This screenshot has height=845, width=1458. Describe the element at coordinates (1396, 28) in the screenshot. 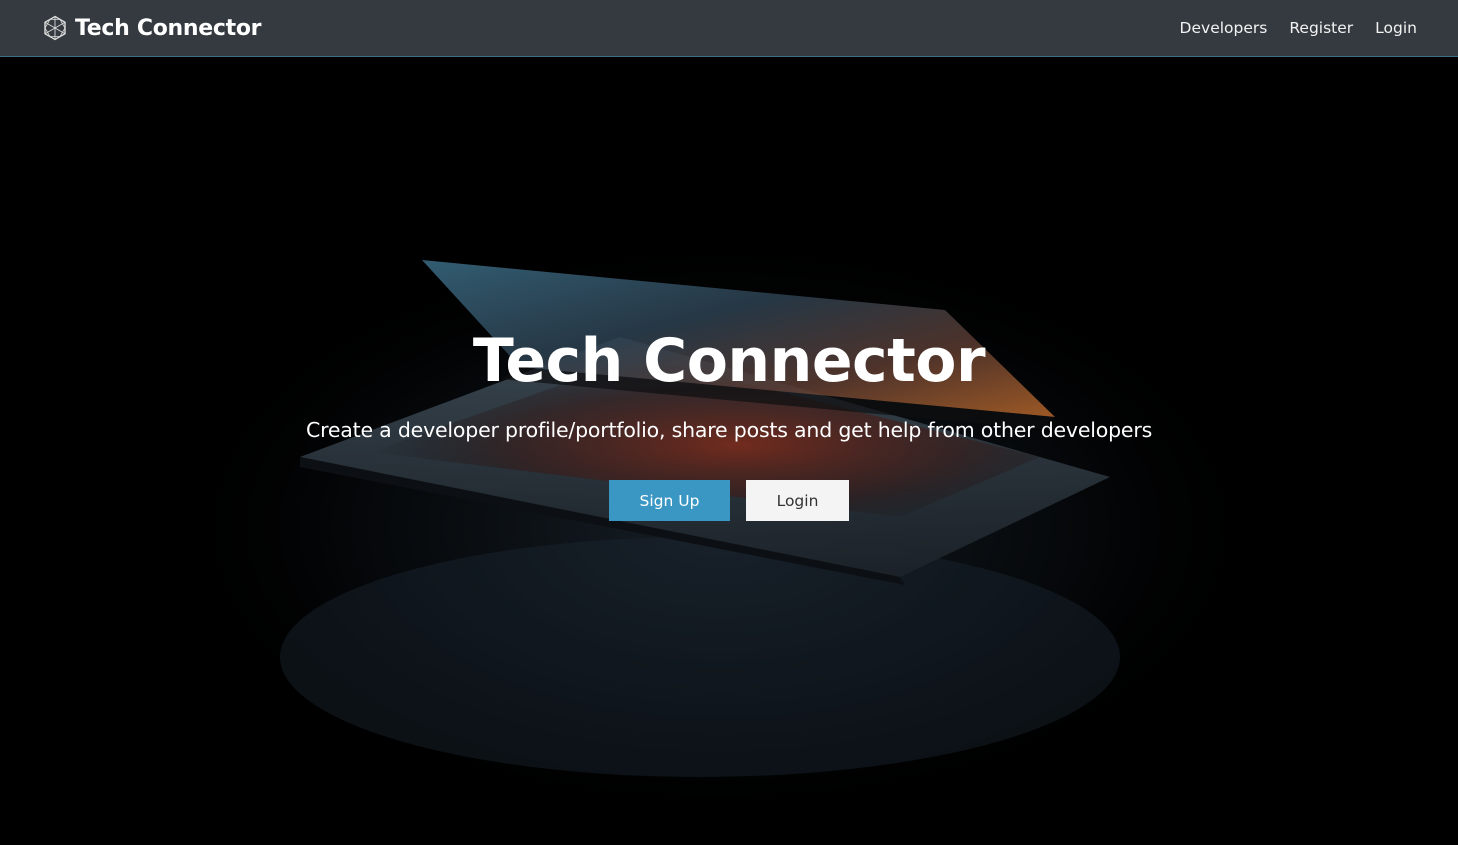

I see `nav-link-login: Login` at that location.